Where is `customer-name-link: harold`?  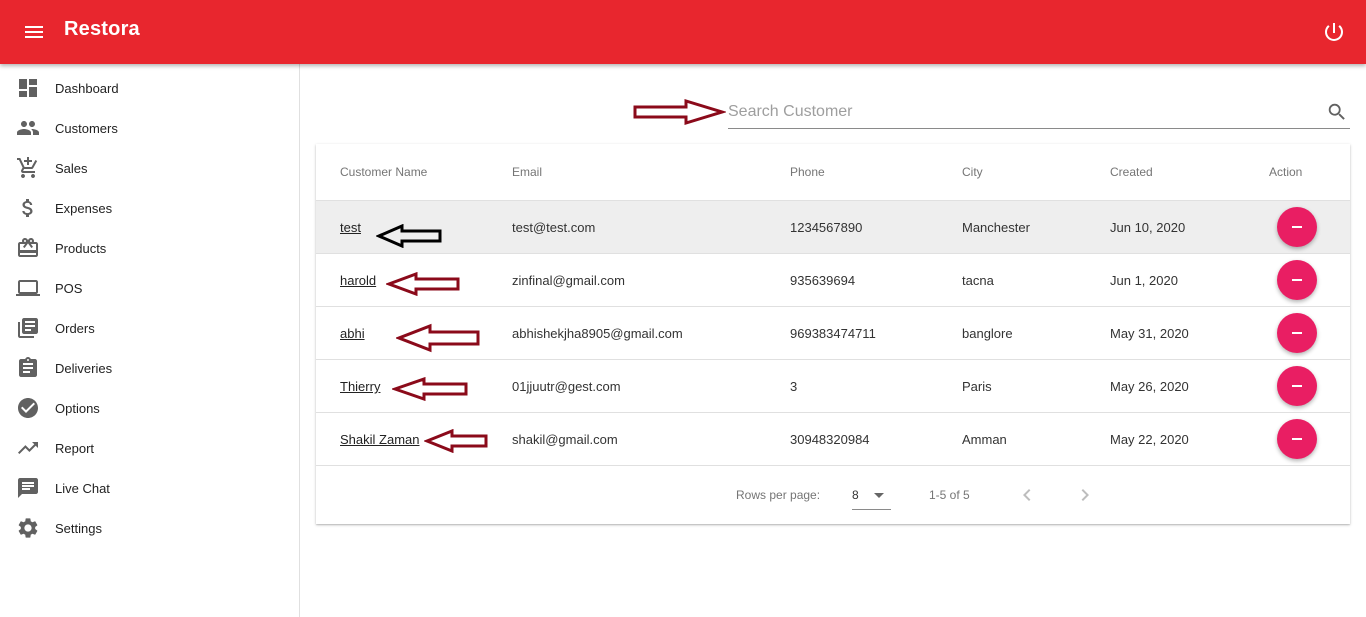 customer-name-link: harold is located at coordinates (358, 280).